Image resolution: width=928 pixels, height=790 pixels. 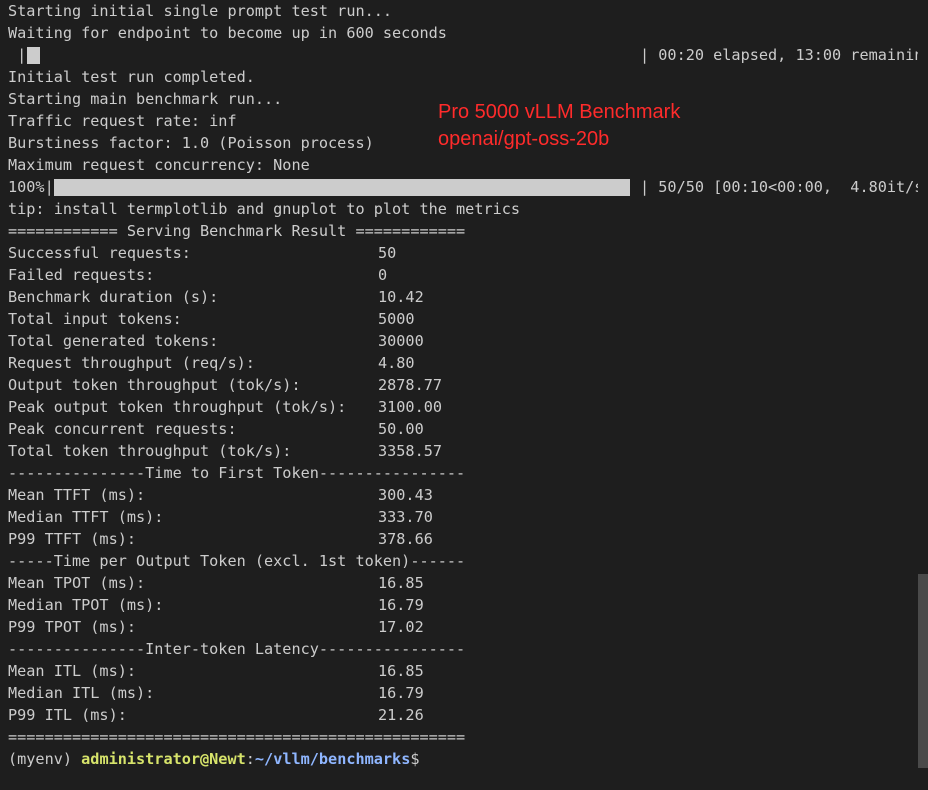 What do you see at coordinates (31, 187) in the screenshot?
I see `progress-prefix: 100%|` at bounding box center [31, 187].